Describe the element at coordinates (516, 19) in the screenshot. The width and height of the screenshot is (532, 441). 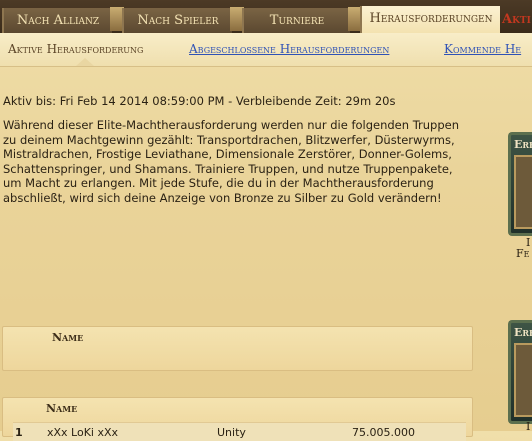
I see `tab-active-partial: Akti` at that location.